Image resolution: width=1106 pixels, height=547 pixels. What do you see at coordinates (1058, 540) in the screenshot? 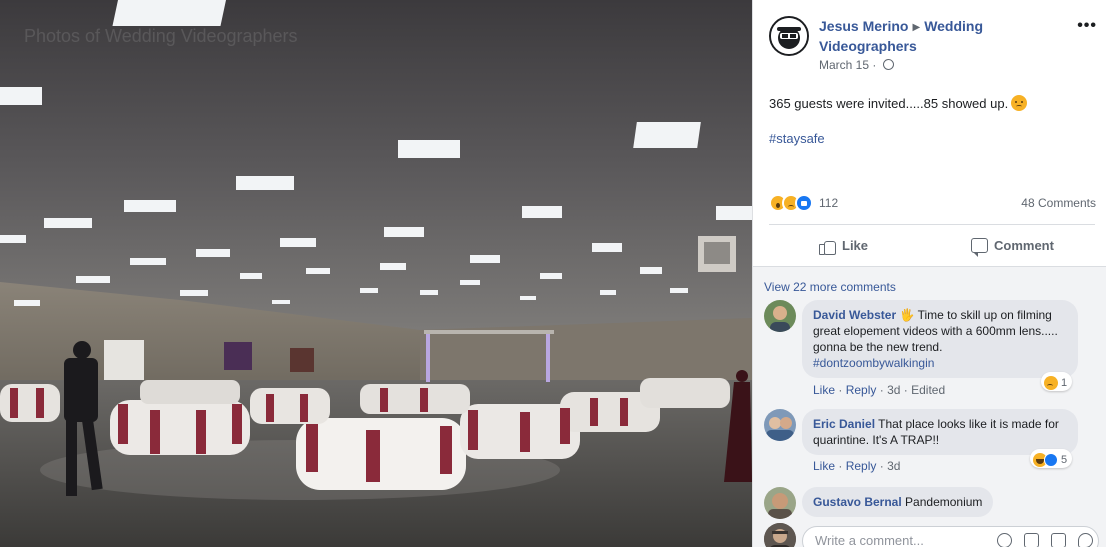
I see `gif-icon` at bounding box center [1058, 540].